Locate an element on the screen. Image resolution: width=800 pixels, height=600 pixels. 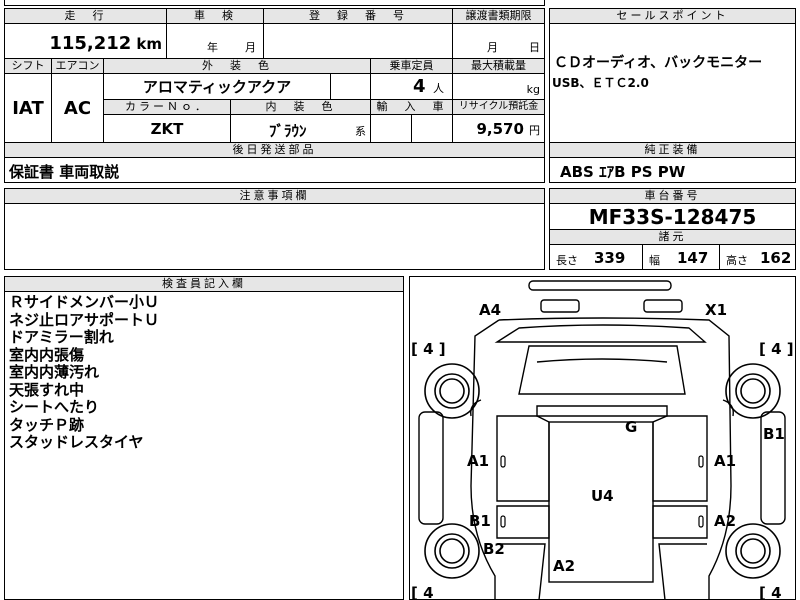
mileage-unit: km is located at coordinates (149, 44).